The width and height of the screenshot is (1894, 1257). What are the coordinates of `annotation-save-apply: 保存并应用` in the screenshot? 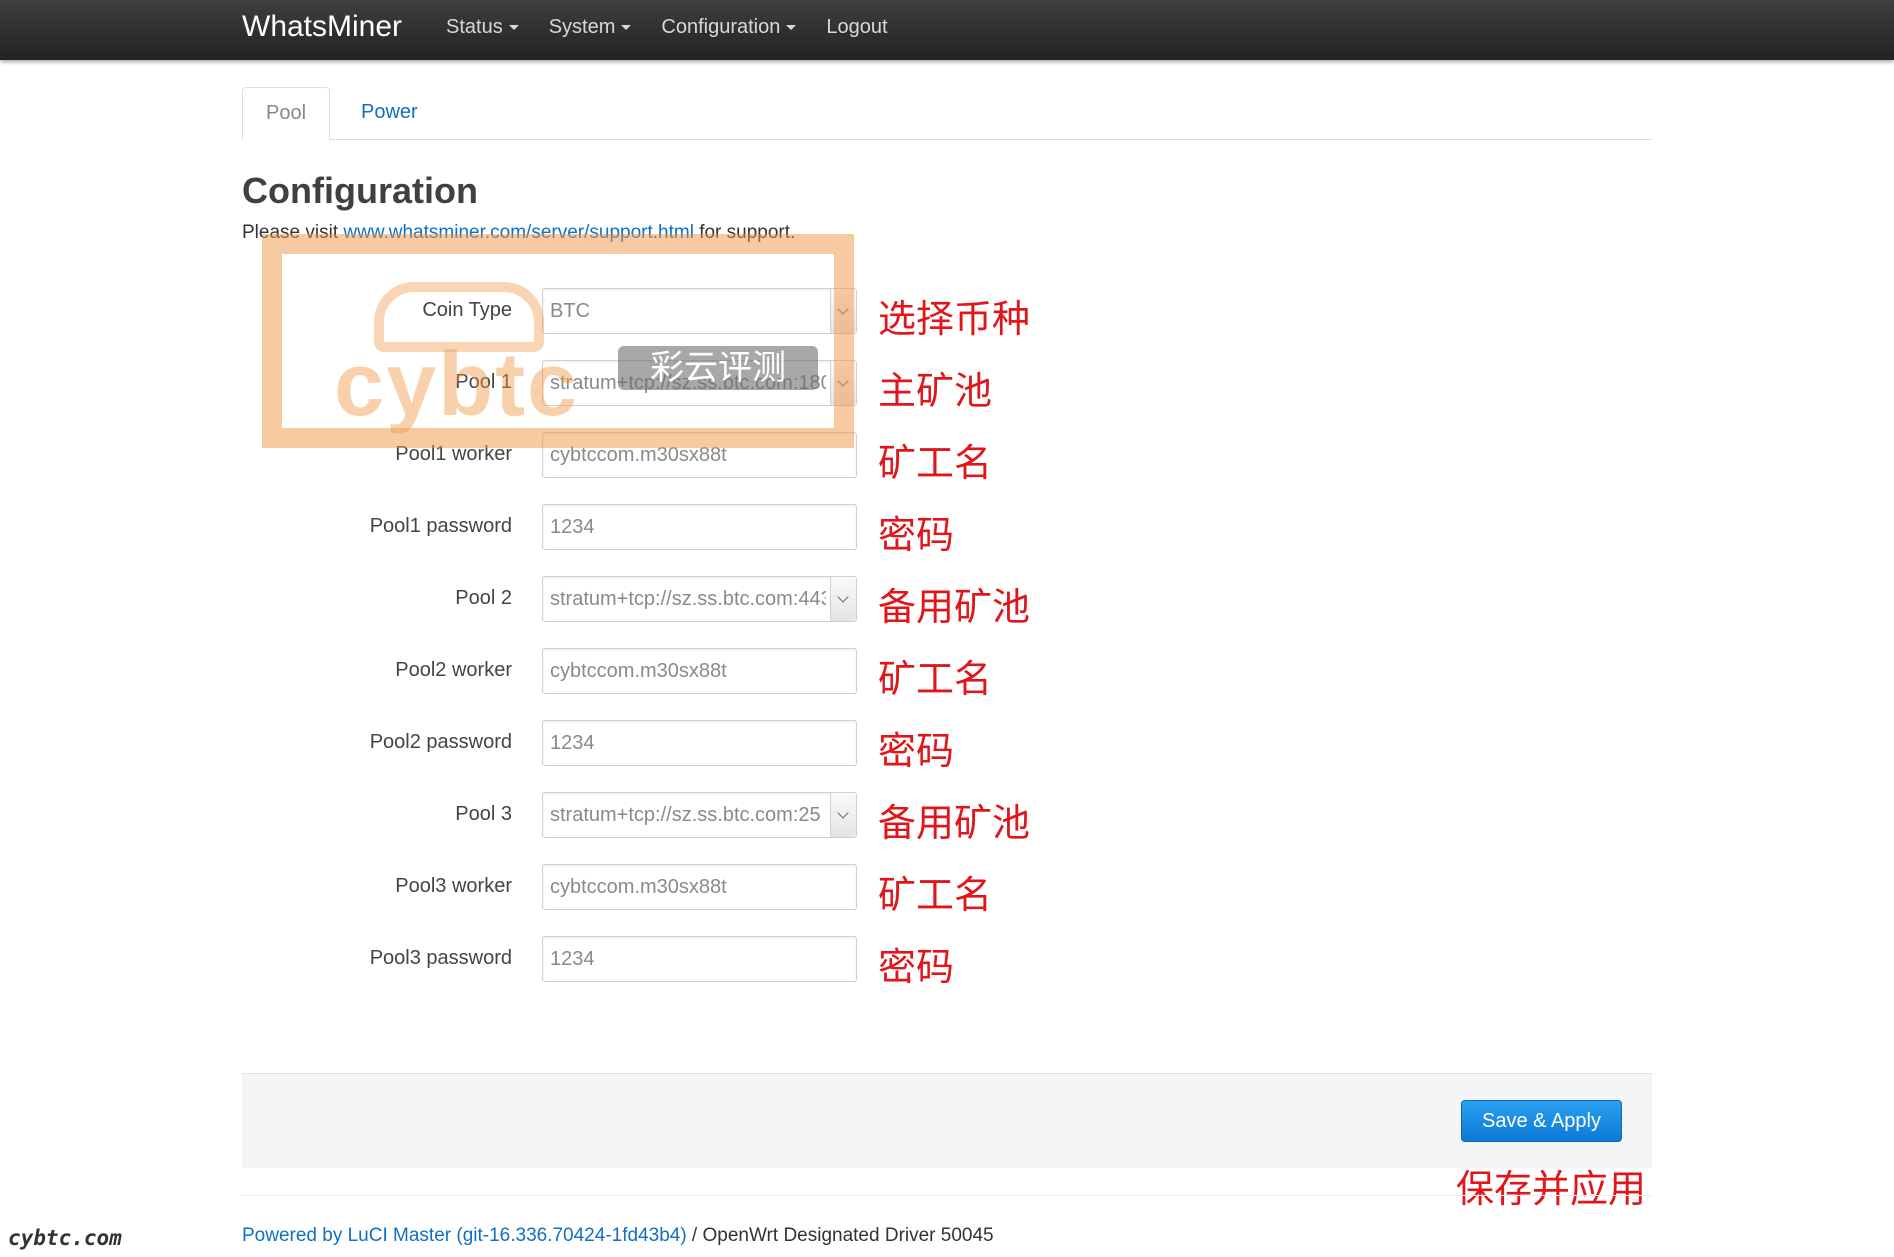 It's located at (1551, 1189).